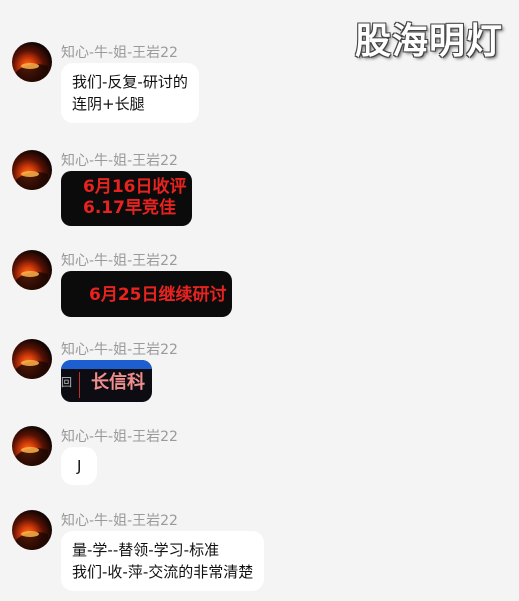 The image size is (519, 601). What do you see at coordinates (146, 550) in the screenshot?
I see `message-line: 量-学--替领-学习-标准` at bounding box center [146, 550].